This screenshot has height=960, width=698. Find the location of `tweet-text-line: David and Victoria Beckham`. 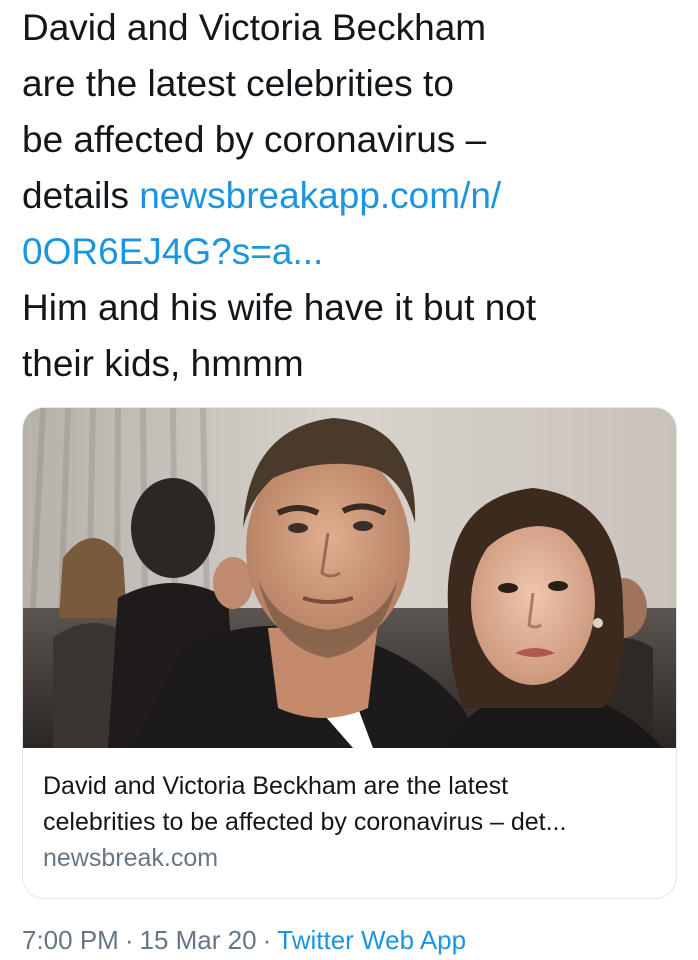

tweet-text-line: David and Victoria Beckham is located at coordinates (254, 27).